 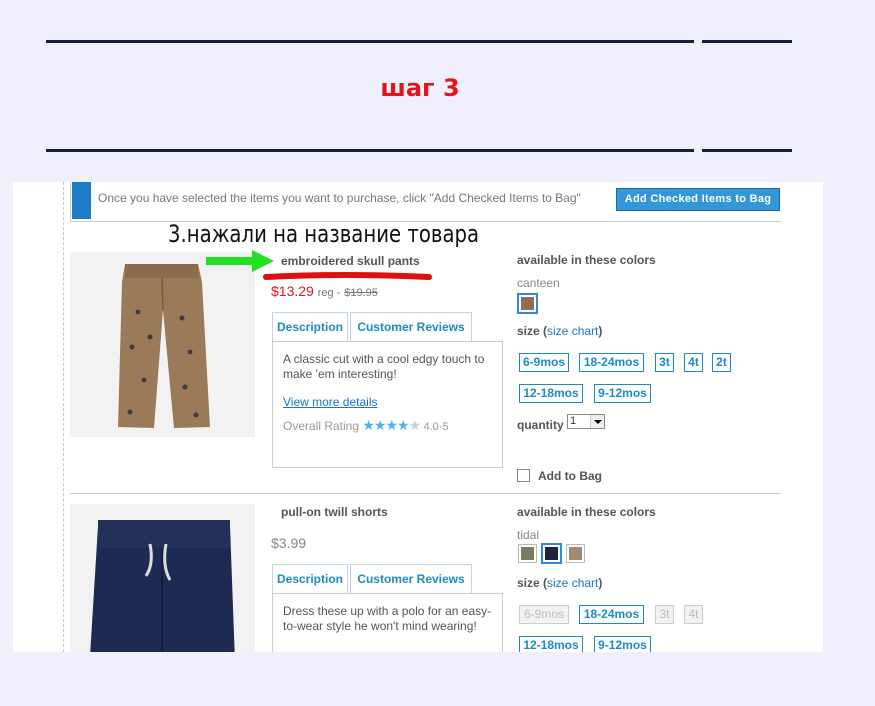 I want to click on page-title: шаг 3, so click(x=420, y=88).